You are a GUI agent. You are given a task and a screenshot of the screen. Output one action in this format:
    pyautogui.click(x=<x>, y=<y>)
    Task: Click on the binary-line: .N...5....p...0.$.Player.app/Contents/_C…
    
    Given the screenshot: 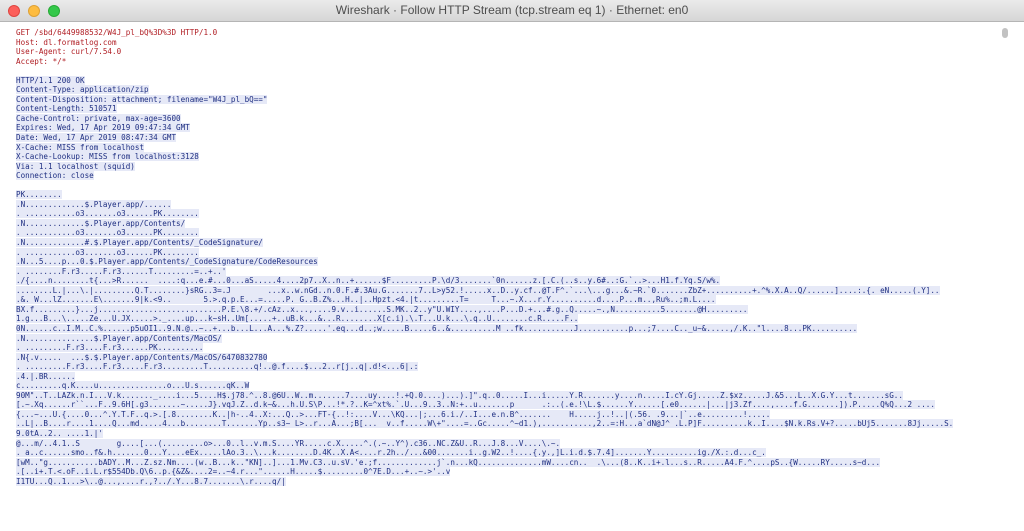 What is the action you would take?
    pyautogui.click(x=506, y=262)
    